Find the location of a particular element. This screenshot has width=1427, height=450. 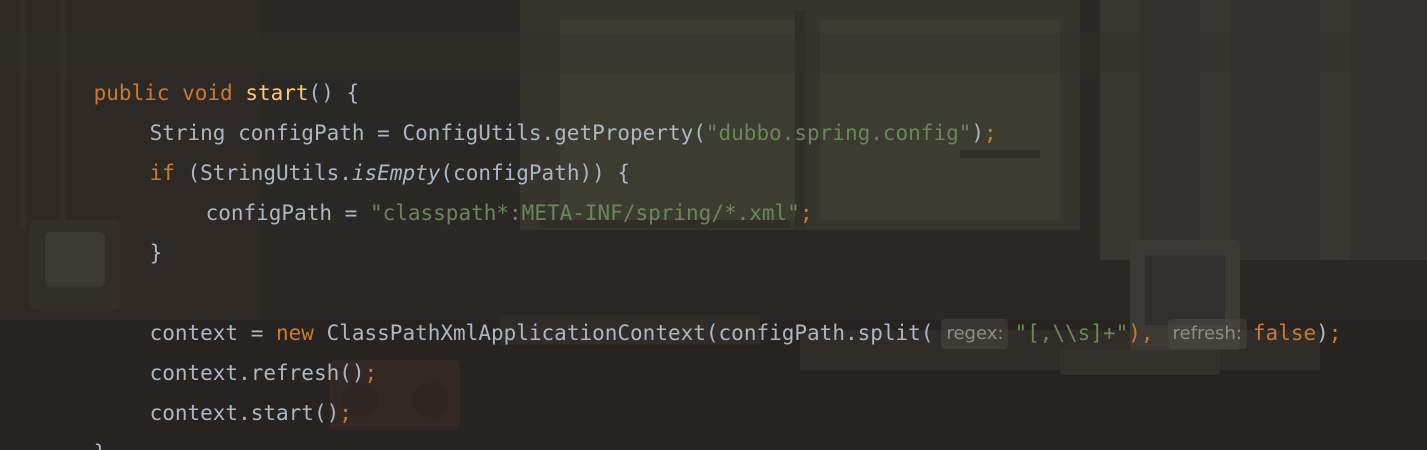

code-line-10: } is located at coordinates (53, 421).